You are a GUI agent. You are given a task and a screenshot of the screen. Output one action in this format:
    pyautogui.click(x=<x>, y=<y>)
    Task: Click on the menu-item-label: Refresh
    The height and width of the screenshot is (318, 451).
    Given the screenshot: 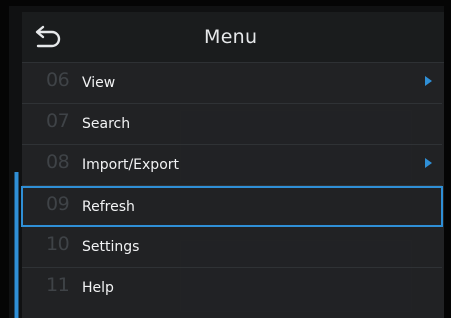 What is the action you would take?
    pyautogui.click(x=108, y=207)
    